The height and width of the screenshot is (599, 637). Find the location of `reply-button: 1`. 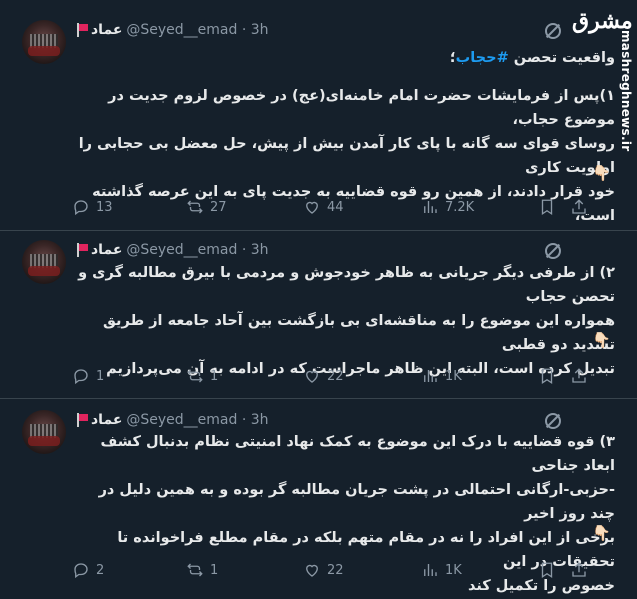

reply-button: 1 is located at coordinates (88, 376).